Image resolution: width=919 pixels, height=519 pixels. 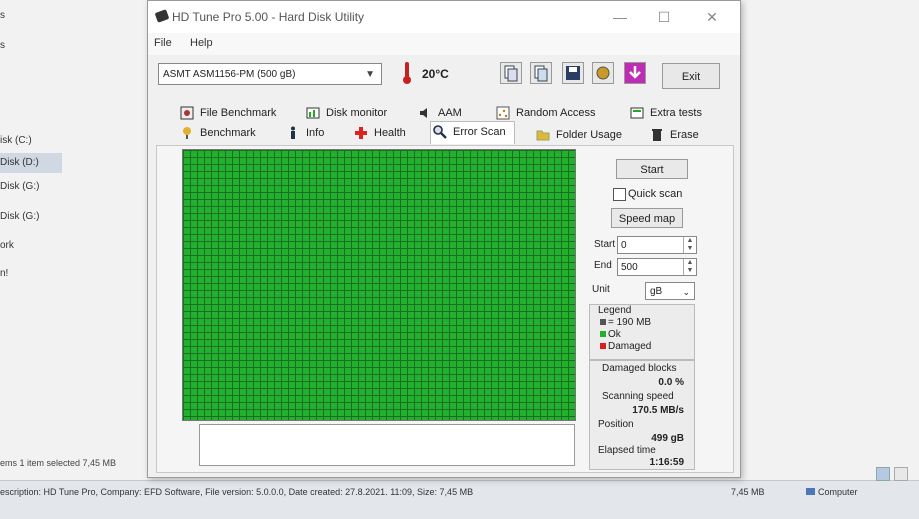 What do you see at coordinates (883, 474) in the screenshot?
I see `view-details-icon` at bounding box center [883, 474].